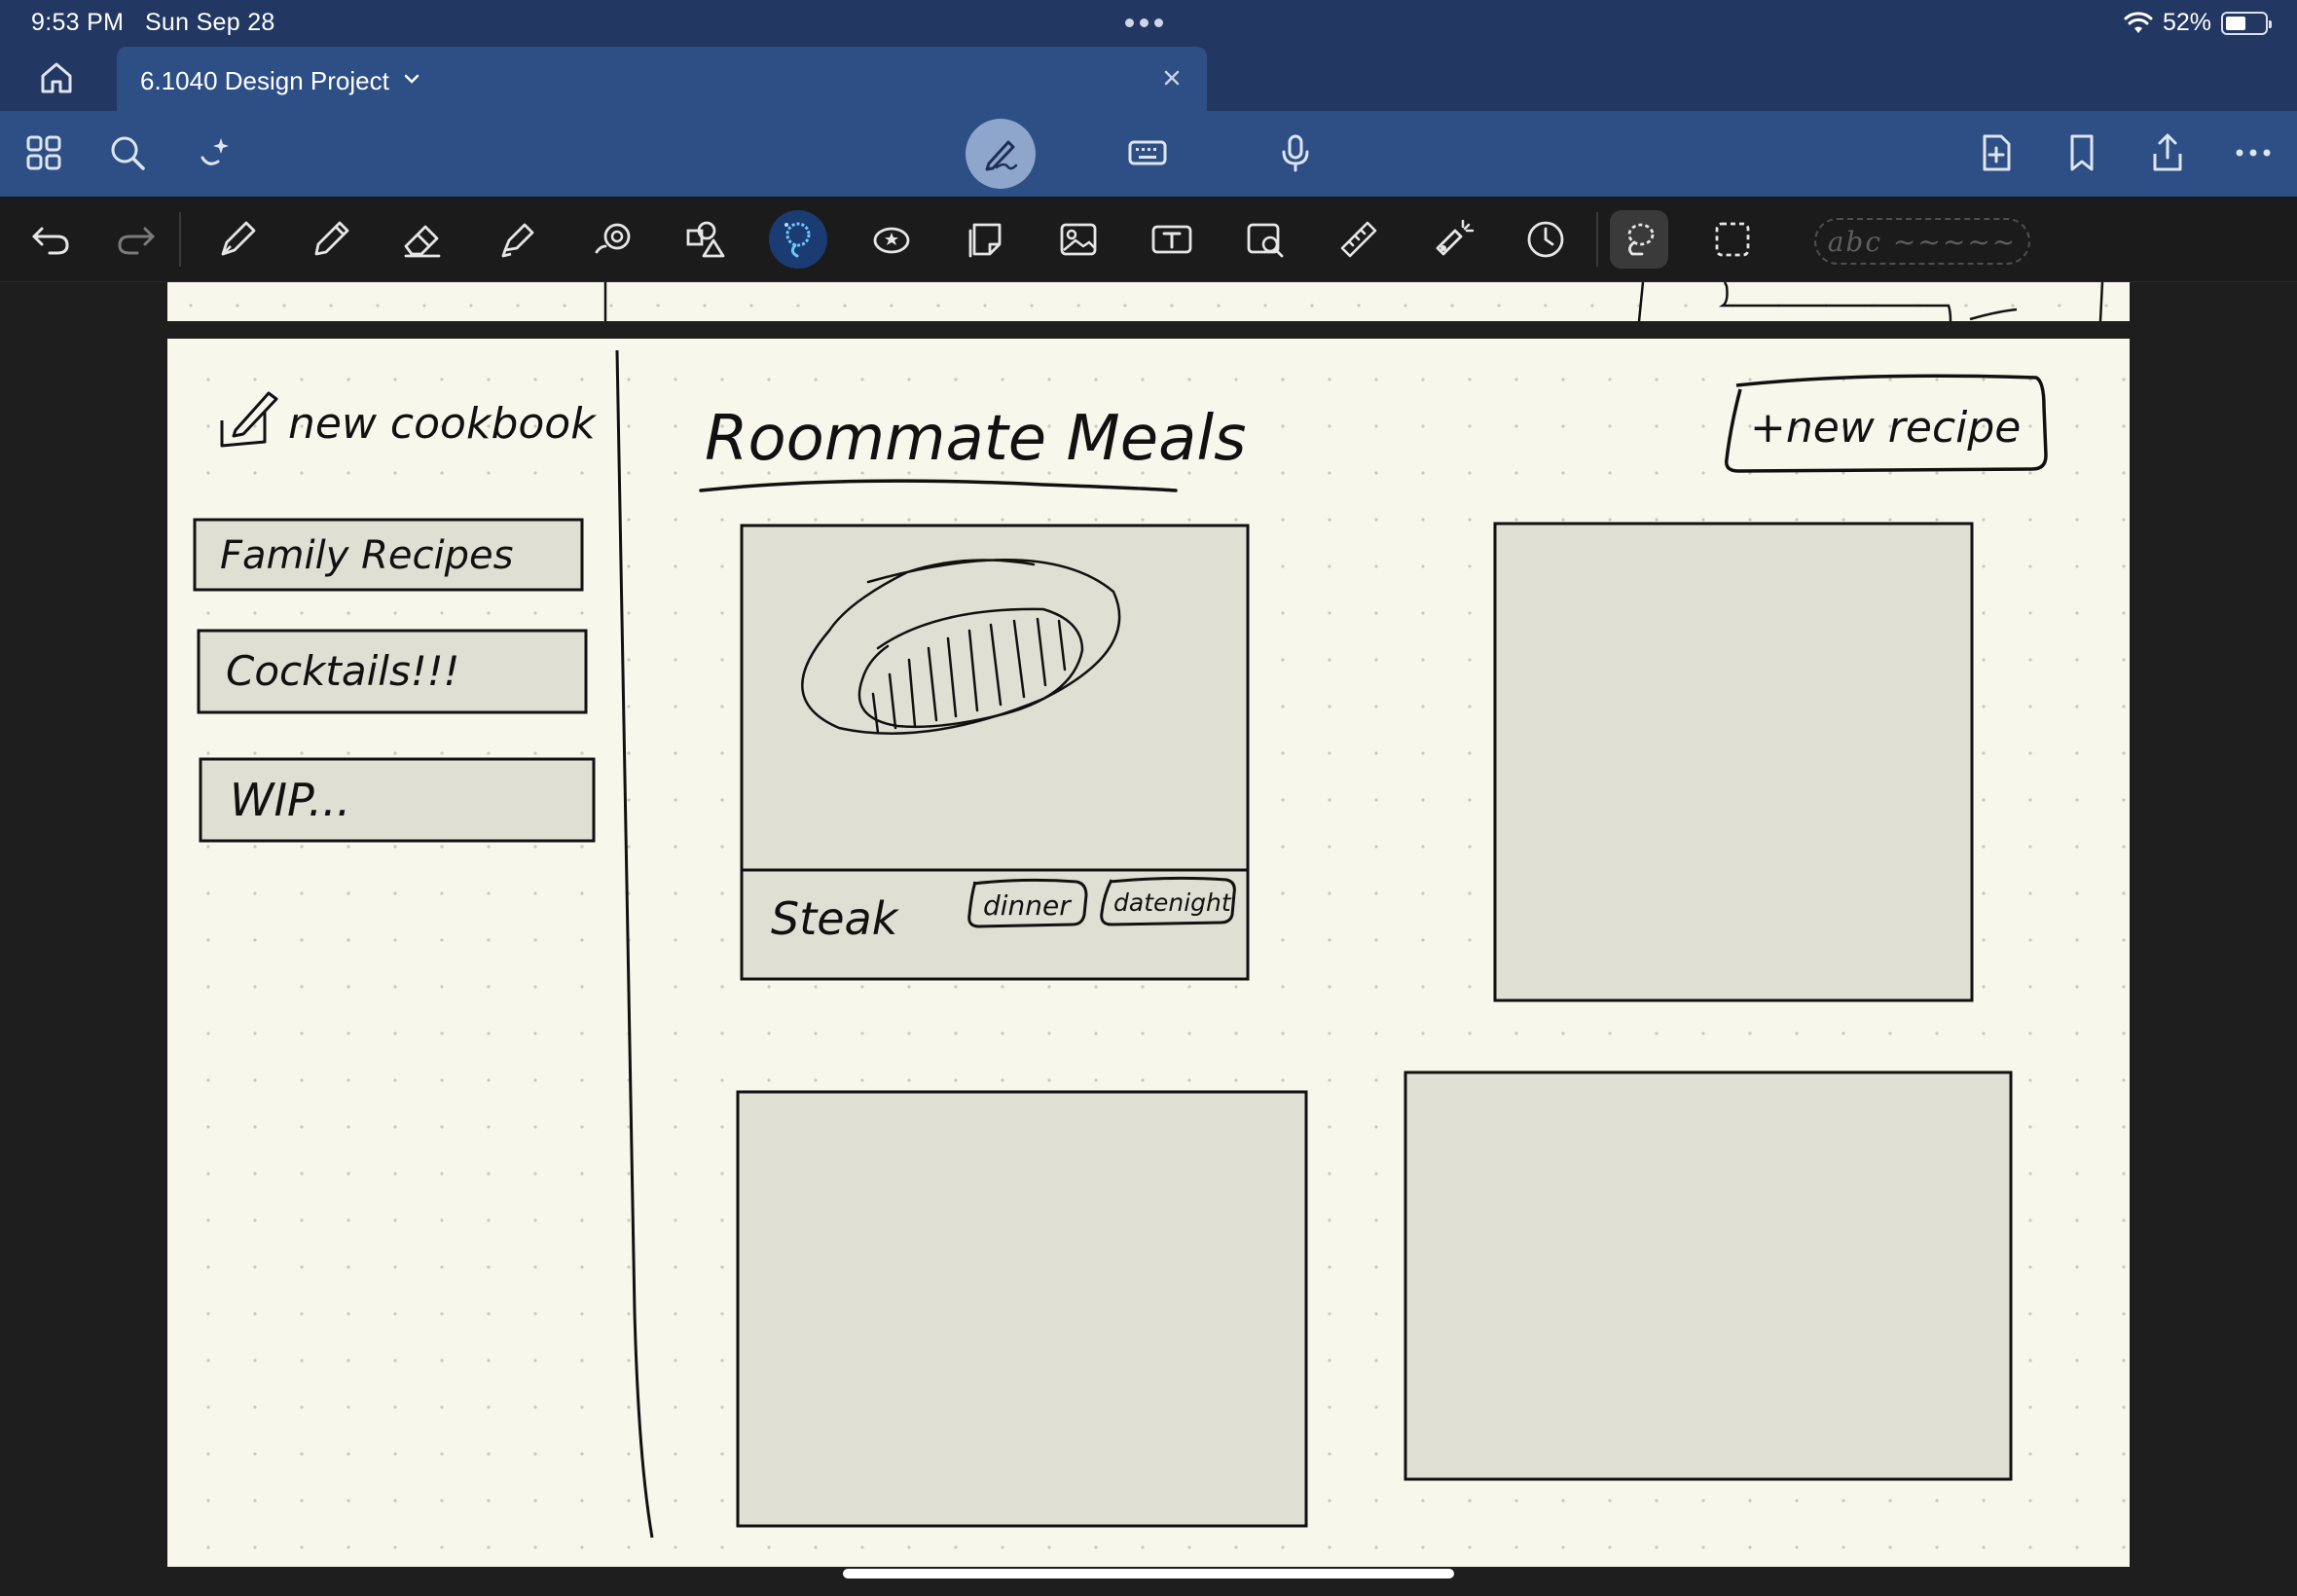 The height and width of the screenshot is (1596, 2297). I want to click on document-tab: 6.1040 Design Project, so click(662, 79).